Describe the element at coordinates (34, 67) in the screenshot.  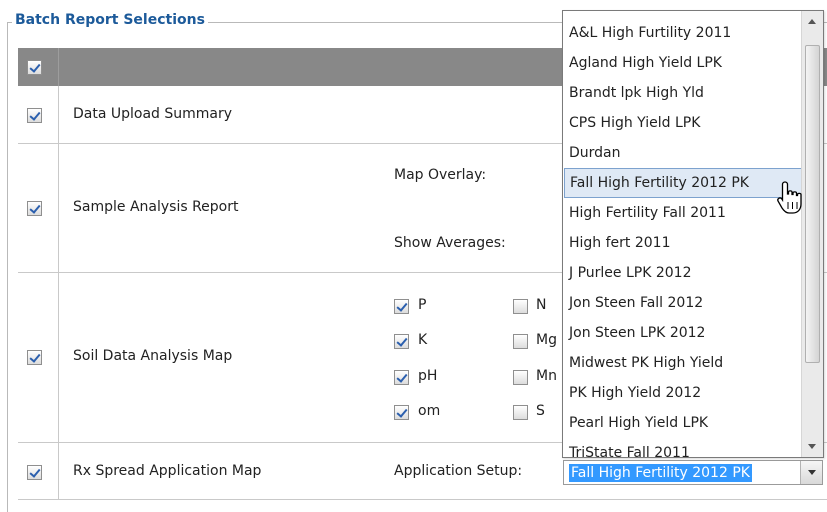
I see `select-all-checkbox` at that location.